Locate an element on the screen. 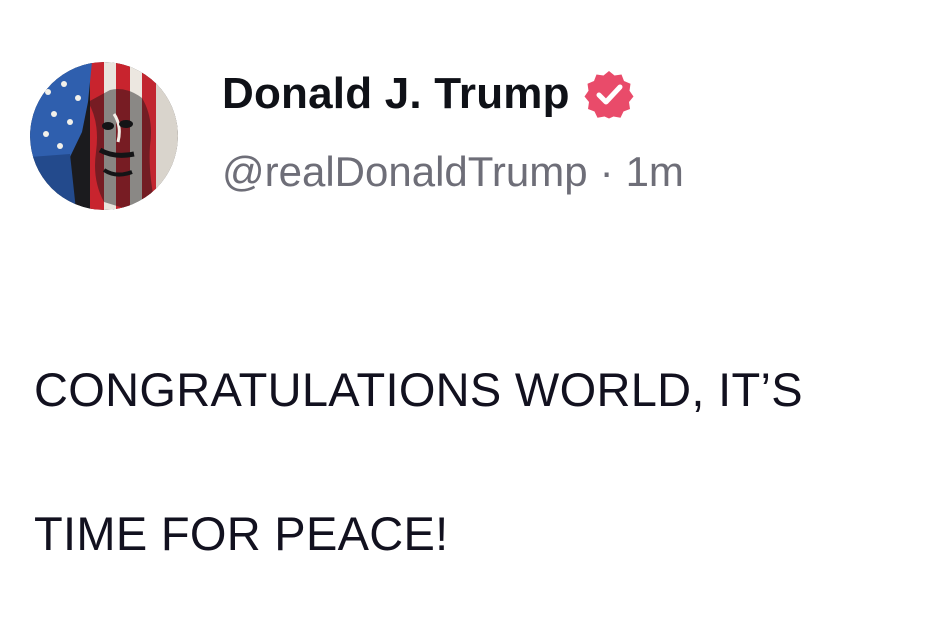  author-display-name: Donald J. Trump is located at coordinates (396, 94).